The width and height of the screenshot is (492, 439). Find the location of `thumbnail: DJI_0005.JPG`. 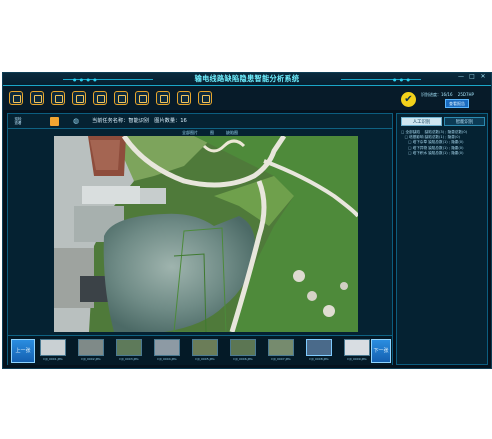

thumbnail: DJI_0005.JPG is located at coordinates (205, 351).